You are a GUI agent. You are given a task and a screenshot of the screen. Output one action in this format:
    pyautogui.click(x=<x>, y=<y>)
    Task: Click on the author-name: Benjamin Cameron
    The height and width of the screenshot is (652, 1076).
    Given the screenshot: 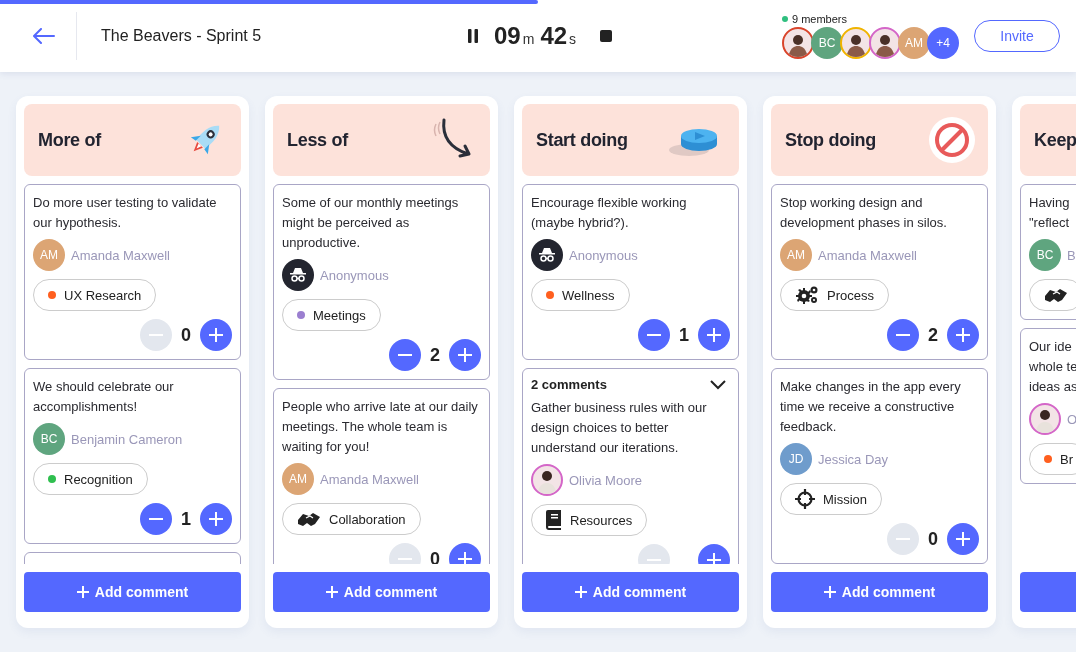 What is the action you would take?
    pyautogui.click(x=127, y=439)
    